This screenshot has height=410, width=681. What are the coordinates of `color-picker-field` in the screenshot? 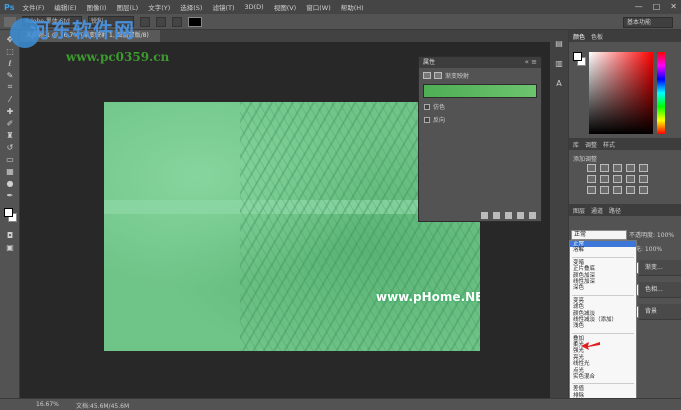 It's located at (621, 93).